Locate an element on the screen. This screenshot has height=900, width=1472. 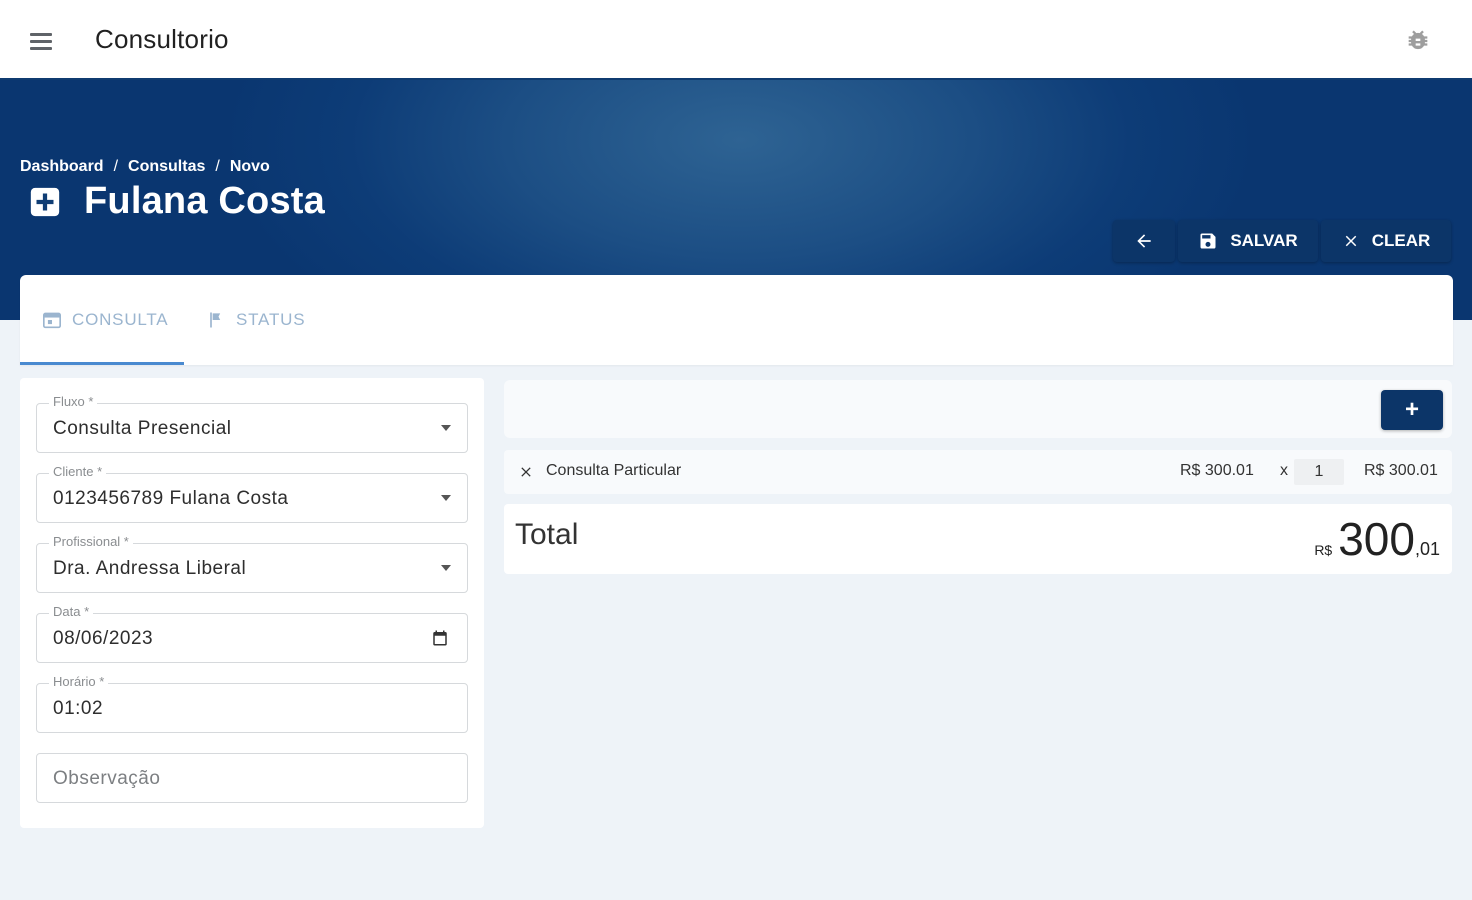
app-bar: Consultorio is located at coordinates (736, 40).